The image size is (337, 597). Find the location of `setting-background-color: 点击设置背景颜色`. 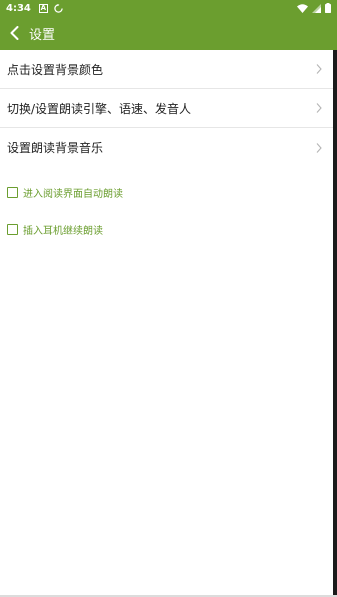

setting-background-color: 点击设置背景颜色 is located at coordinates (166, 69).